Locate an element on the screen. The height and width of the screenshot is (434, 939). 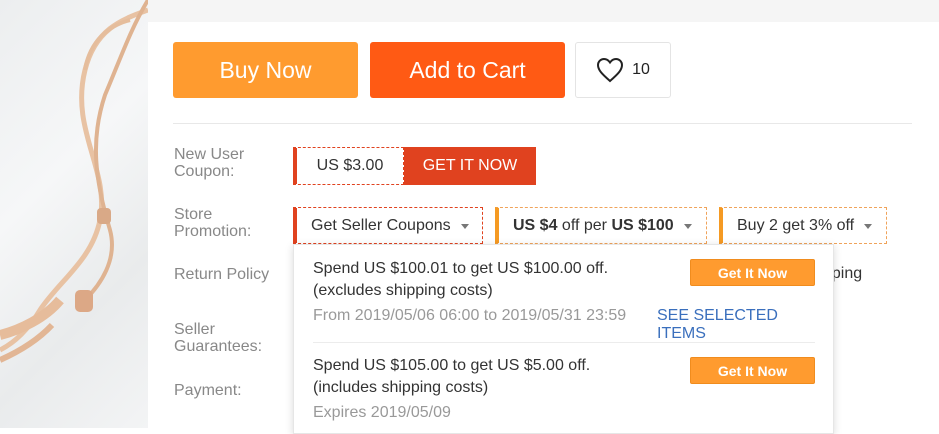
get-seller-coupons-dropdown: Get Seller Coupons is located at coordinates (388, 225).